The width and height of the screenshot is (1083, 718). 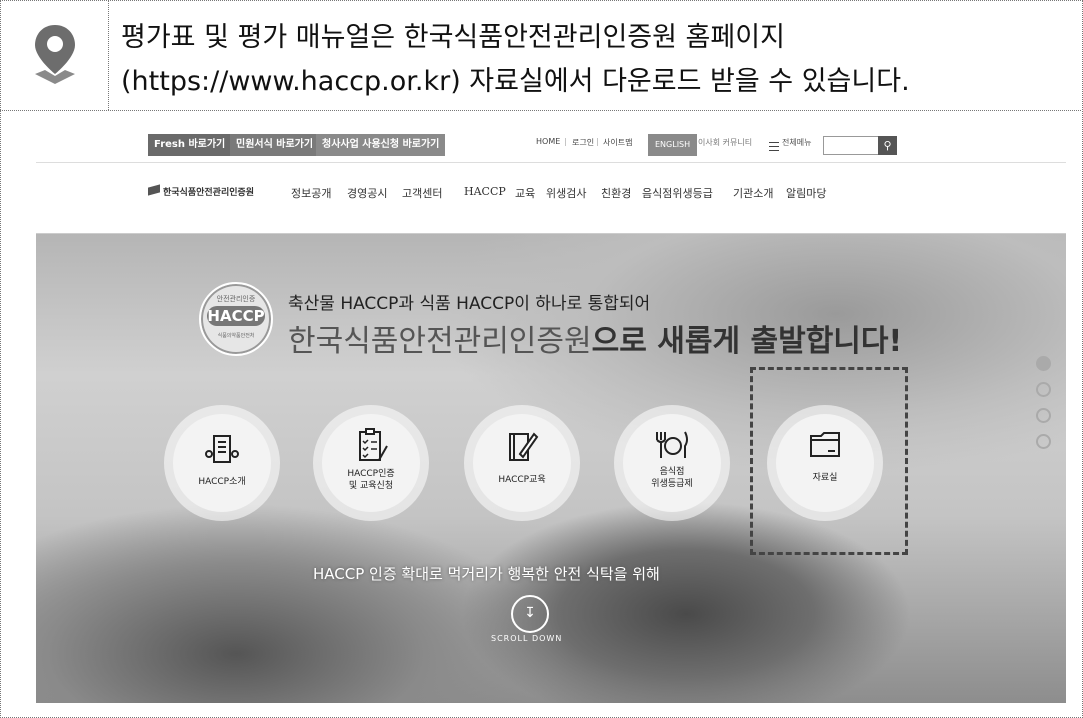 I want to click on hamburger-icon, so click(x=774, y=146).